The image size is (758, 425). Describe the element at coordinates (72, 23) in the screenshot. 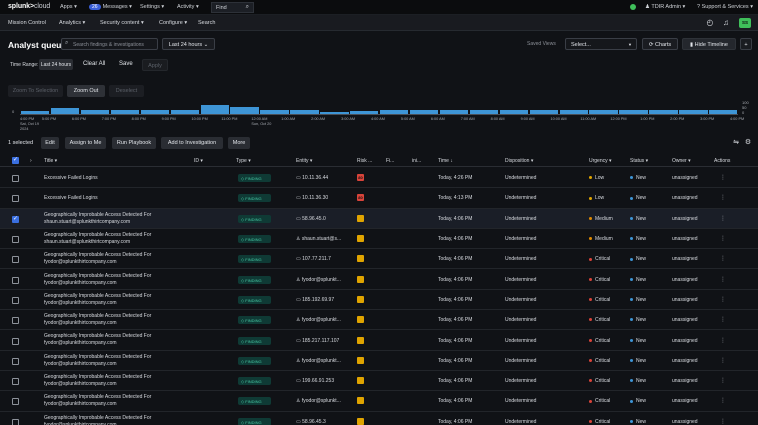

I see `nav-analytics: Analytics ▾` at that location.